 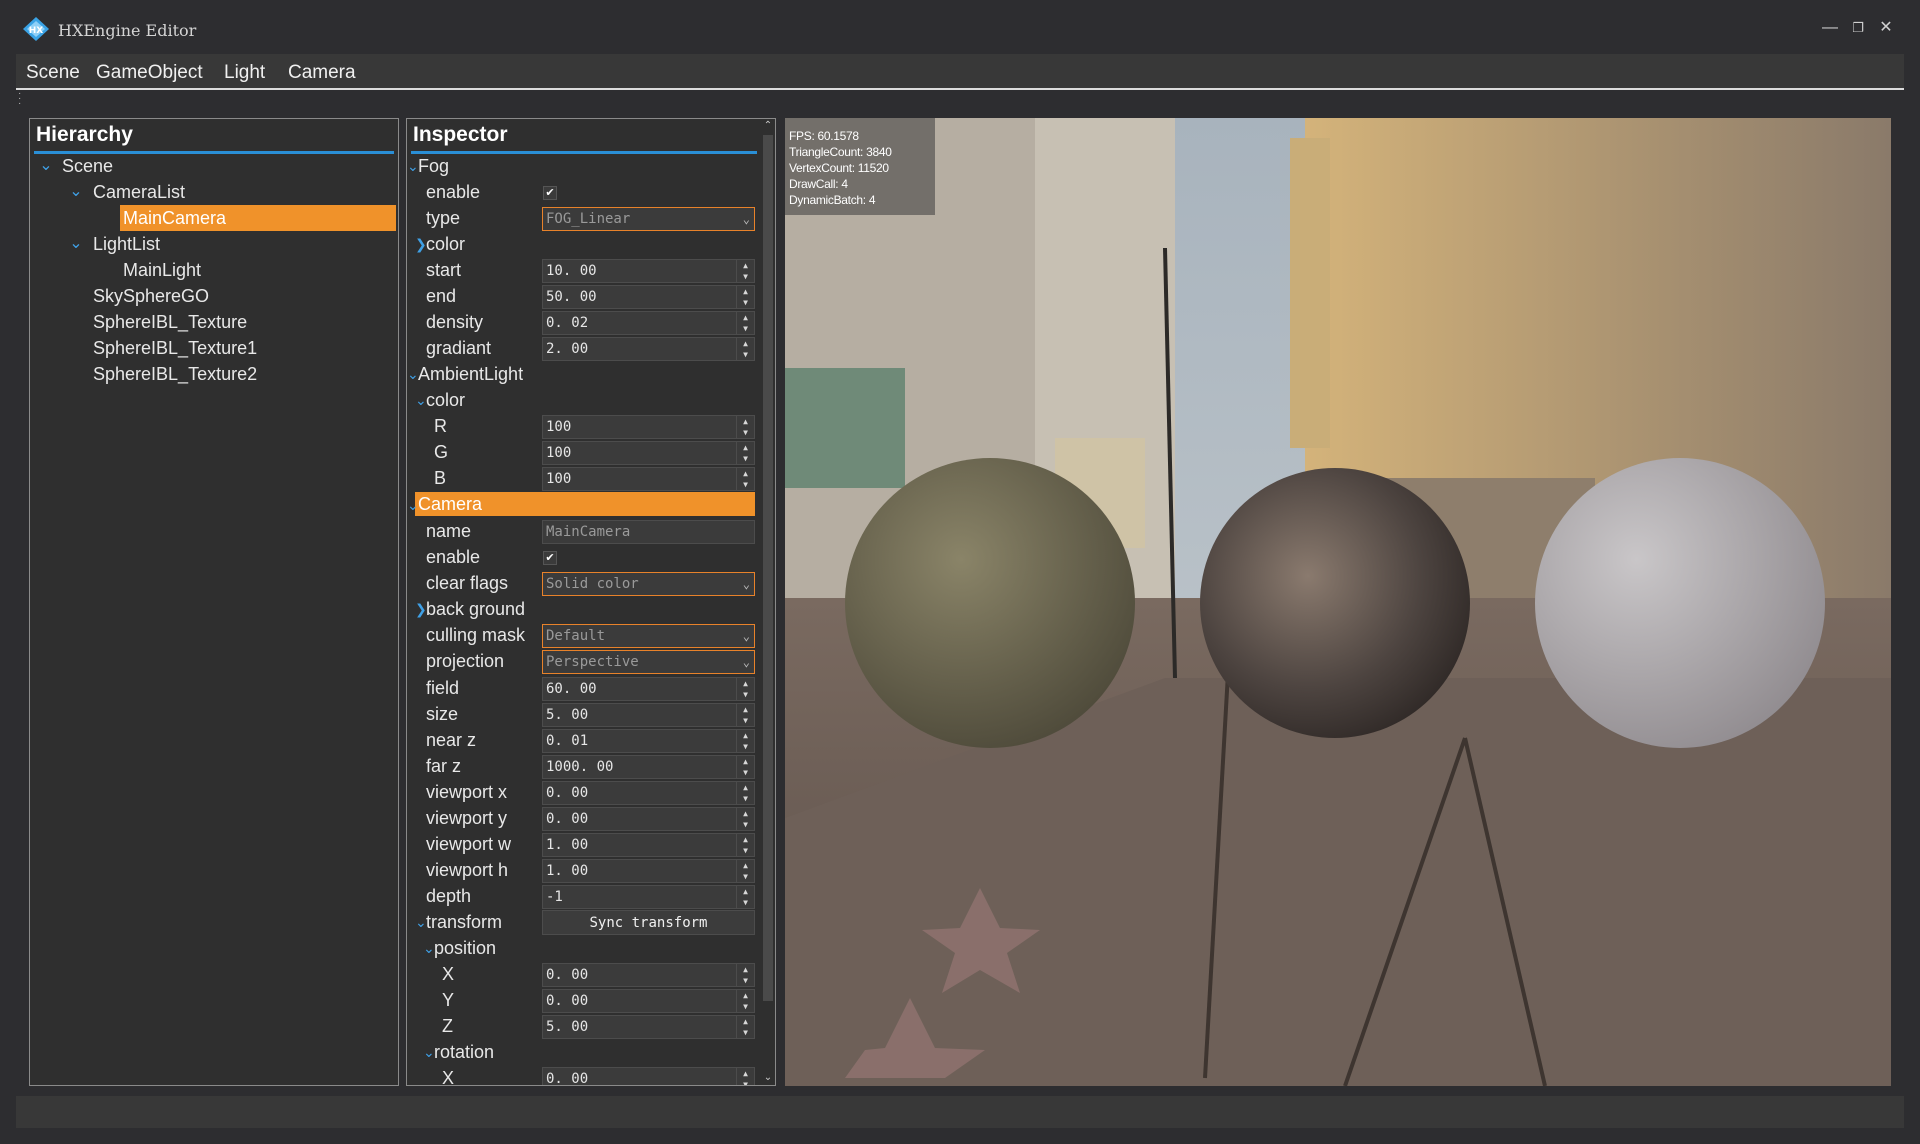 I want to click on fog-color-row: ❯ color, so click(x=582, y=244).